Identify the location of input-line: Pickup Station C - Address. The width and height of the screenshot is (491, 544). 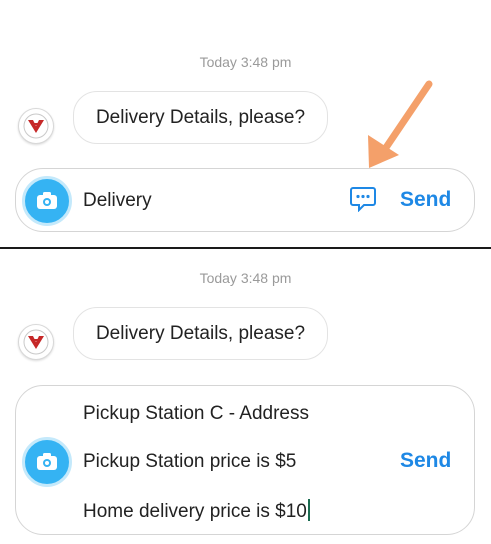
(196, 413).